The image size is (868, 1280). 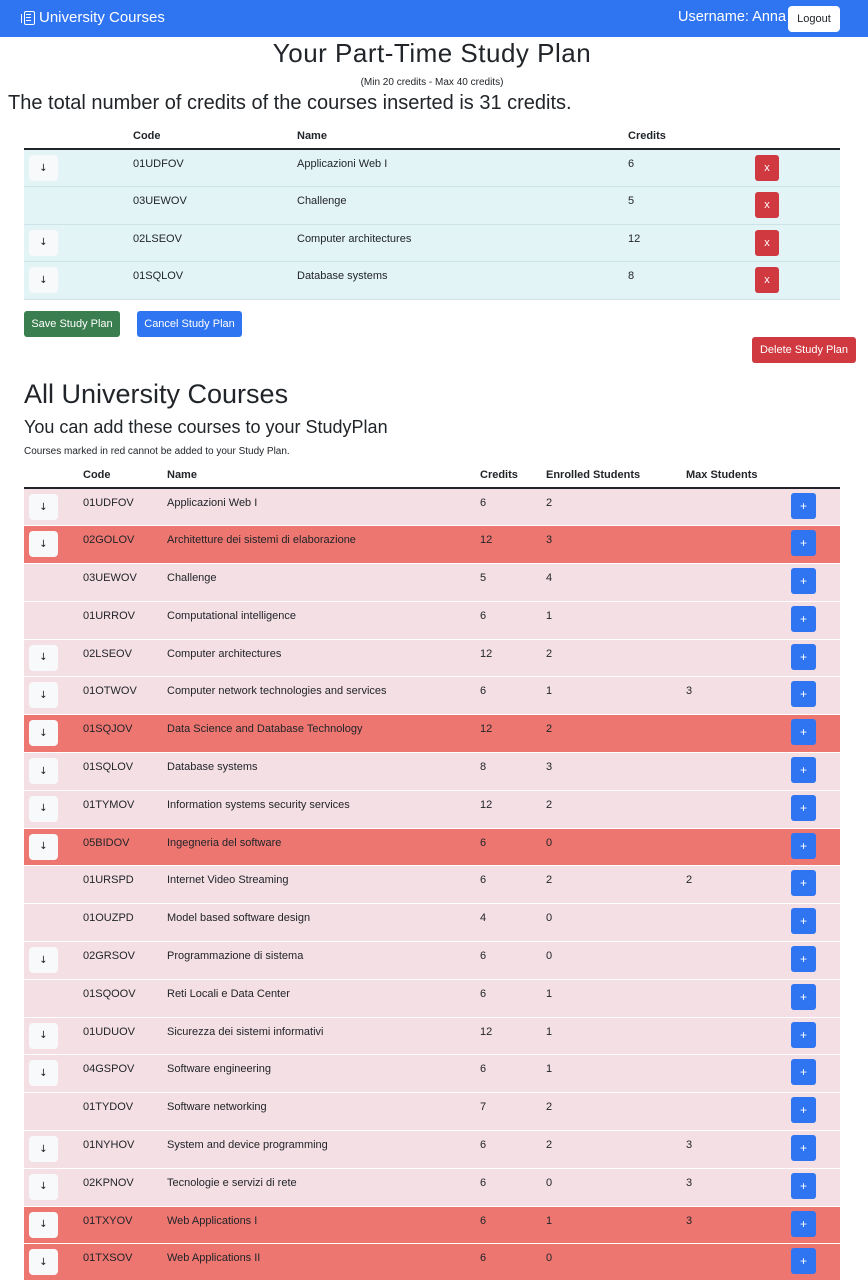 I want to click on table-row: 03UEWOV Challenge 5 x, so click(x=432, y=205).